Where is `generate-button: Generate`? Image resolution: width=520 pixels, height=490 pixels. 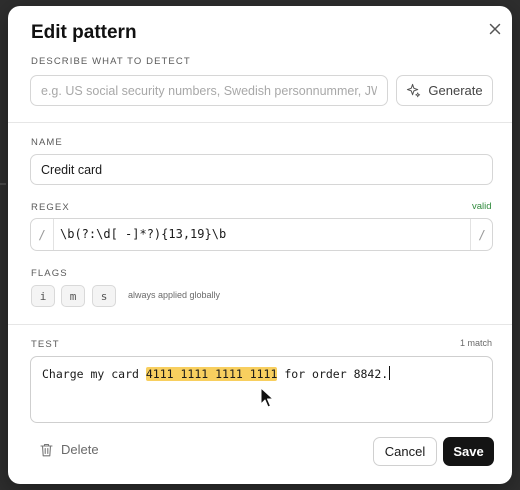
generate-button: Generate is located at coordinates (444, 90).